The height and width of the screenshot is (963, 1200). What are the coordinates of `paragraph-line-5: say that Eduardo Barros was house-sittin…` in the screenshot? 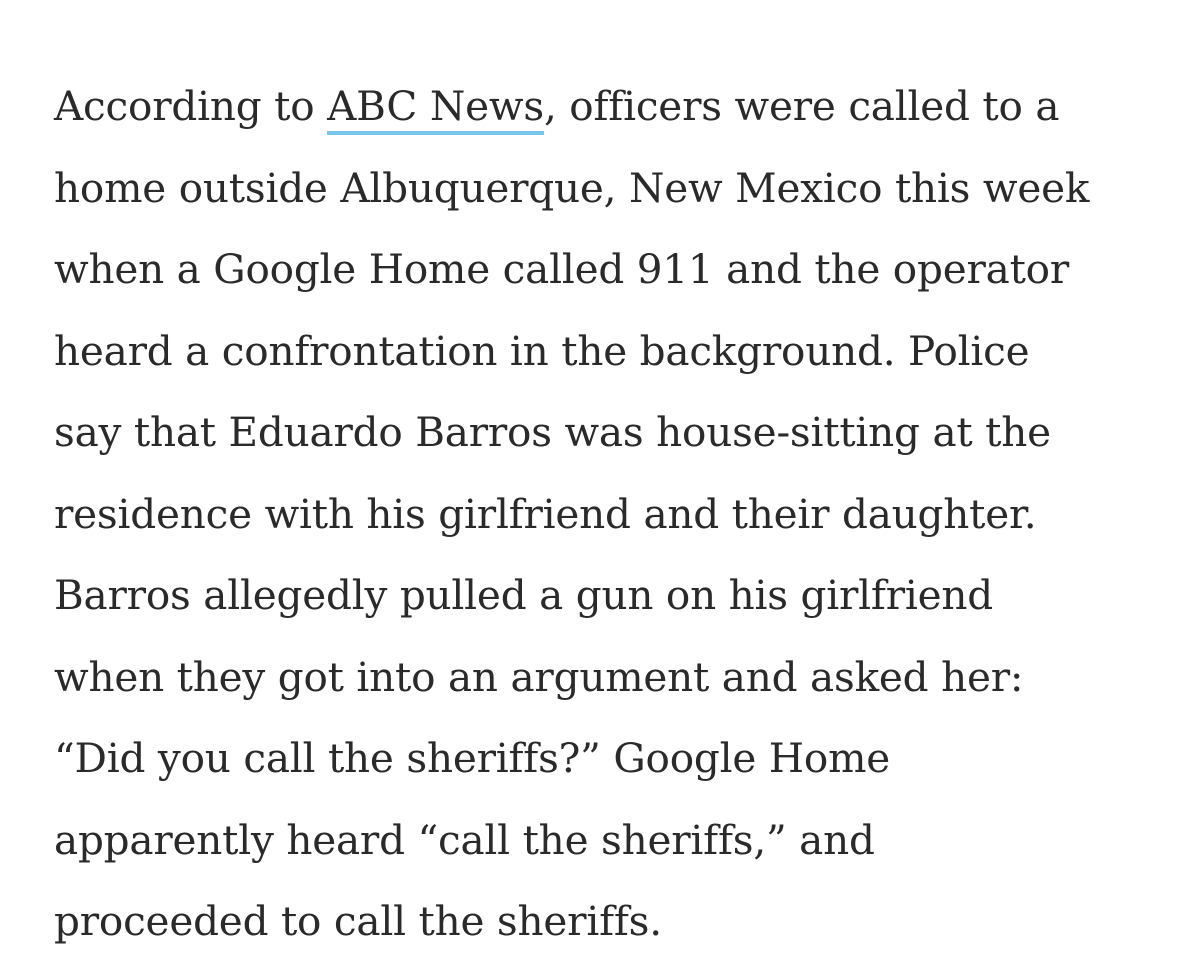 It's located at (552, 432).